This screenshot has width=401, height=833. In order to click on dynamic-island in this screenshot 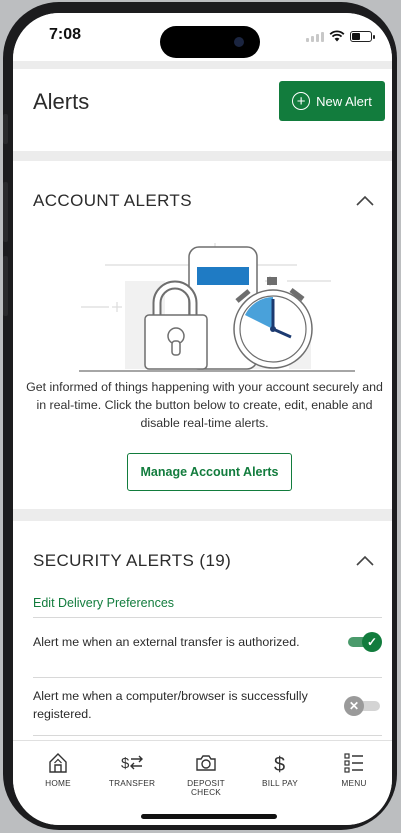, I will do `click(210, 42)`.